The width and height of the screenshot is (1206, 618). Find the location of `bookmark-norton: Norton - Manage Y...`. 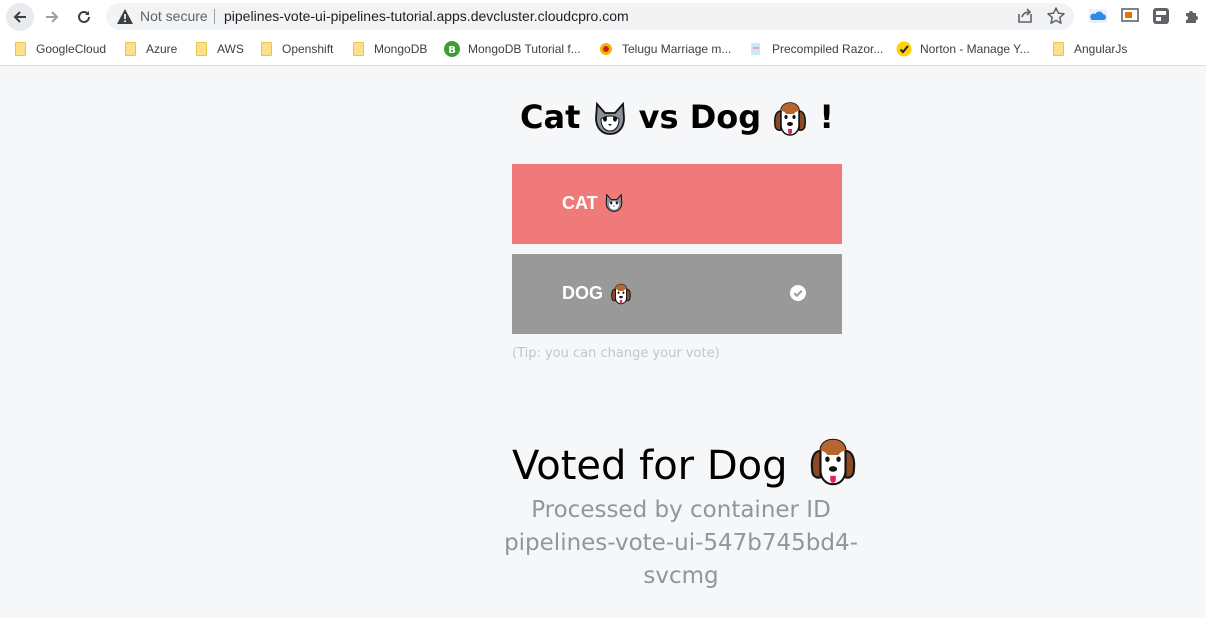

bookmark-norton: Norton - Manage Y... is located at coordinates (963, 49).